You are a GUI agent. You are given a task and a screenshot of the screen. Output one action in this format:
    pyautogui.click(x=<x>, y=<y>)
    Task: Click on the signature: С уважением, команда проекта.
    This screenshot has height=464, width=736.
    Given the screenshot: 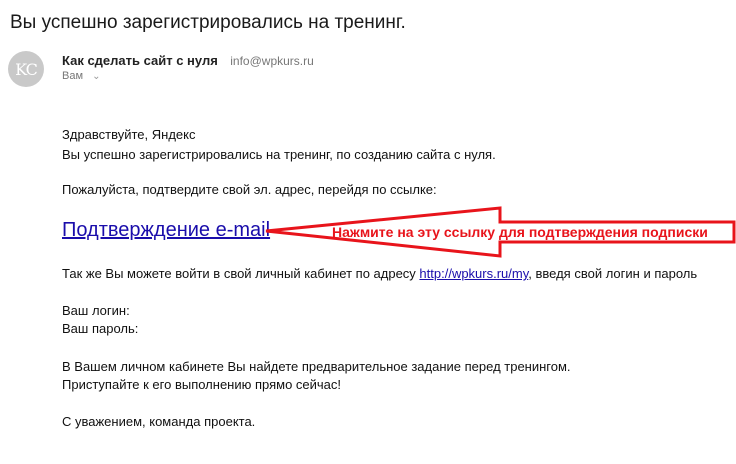 What is the action you would take?
    pyautogui.click(x=159, y=421)
    